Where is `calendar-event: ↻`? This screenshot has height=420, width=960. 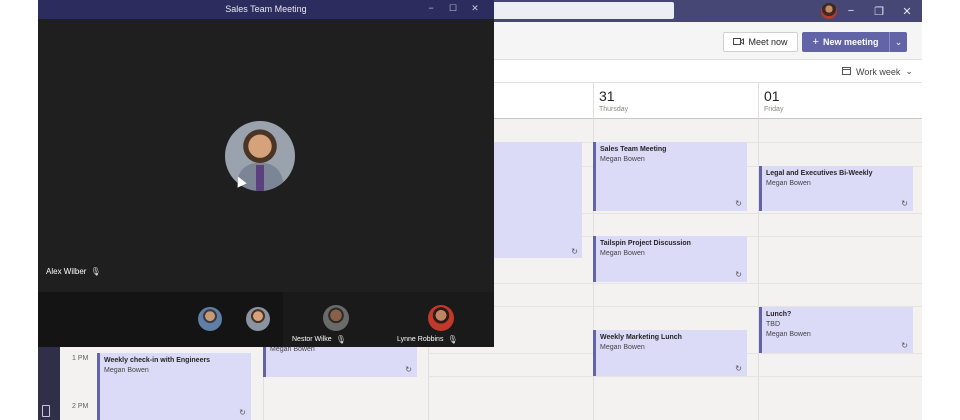
calendar-event: ↻ is located at coordinates (538, 200).